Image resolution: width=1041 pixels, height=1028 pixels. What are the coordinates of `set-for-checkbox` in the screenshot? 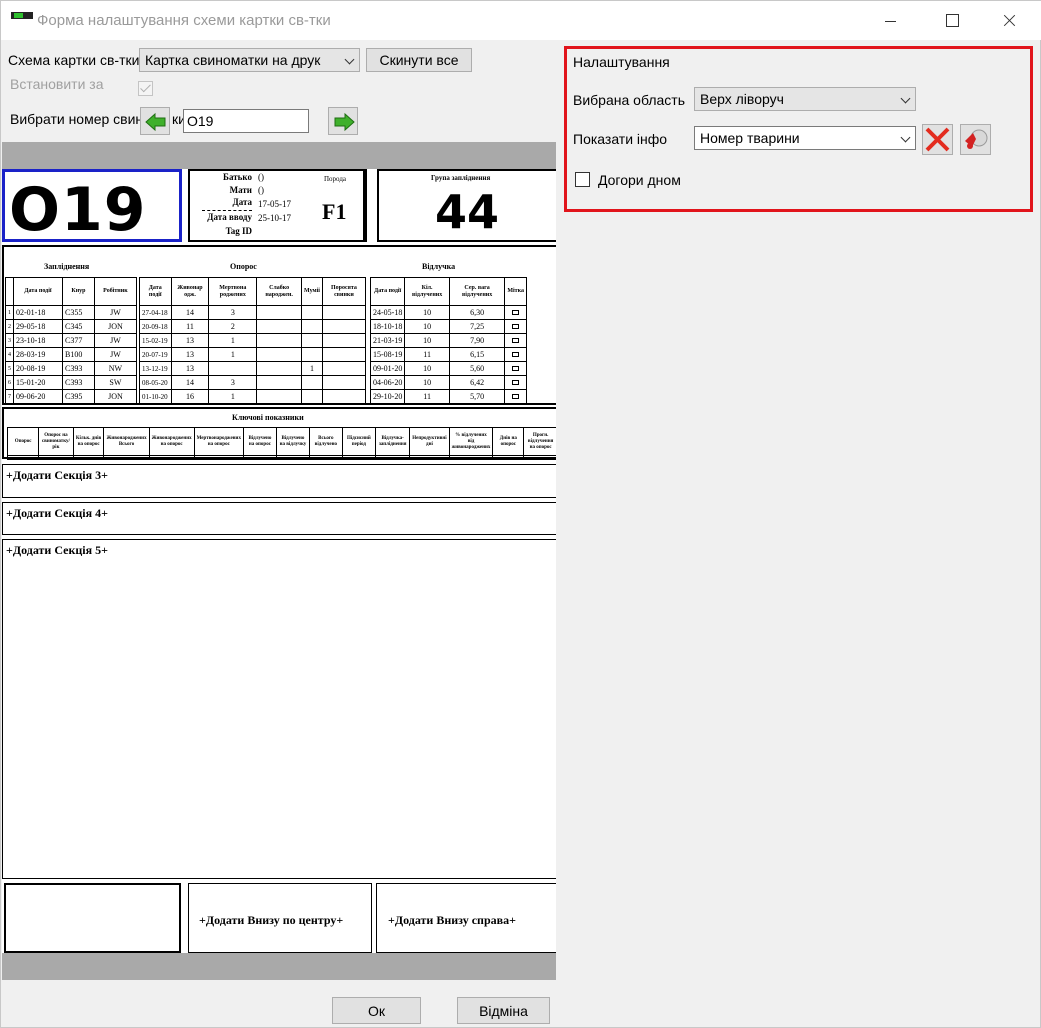 It's located at (145, 88).